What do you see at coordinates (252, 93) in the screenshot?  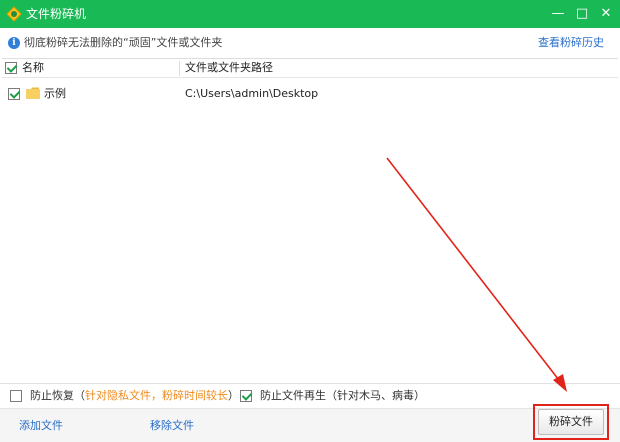 I see `row-file-path: C:\Users\admin\Desktop` at bounding box center [252, 93].